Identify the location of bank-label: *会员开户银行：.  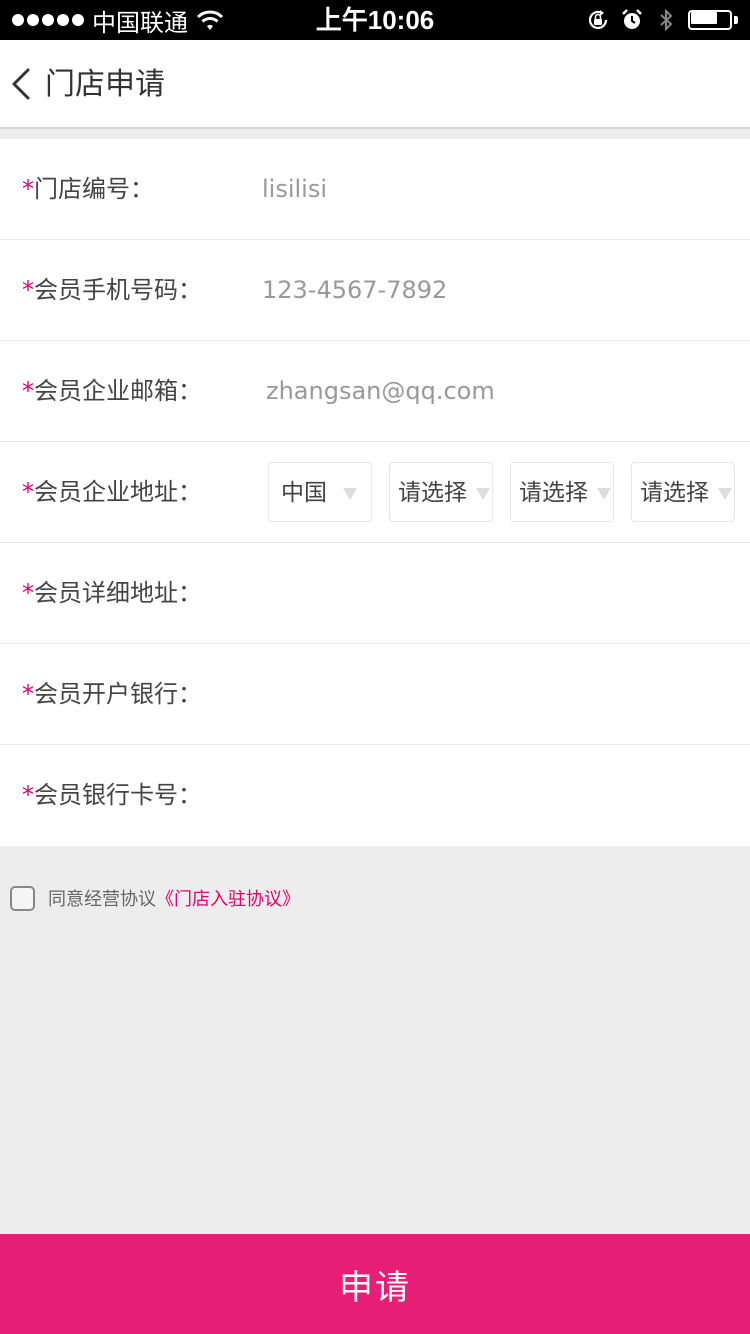
(112, 694).